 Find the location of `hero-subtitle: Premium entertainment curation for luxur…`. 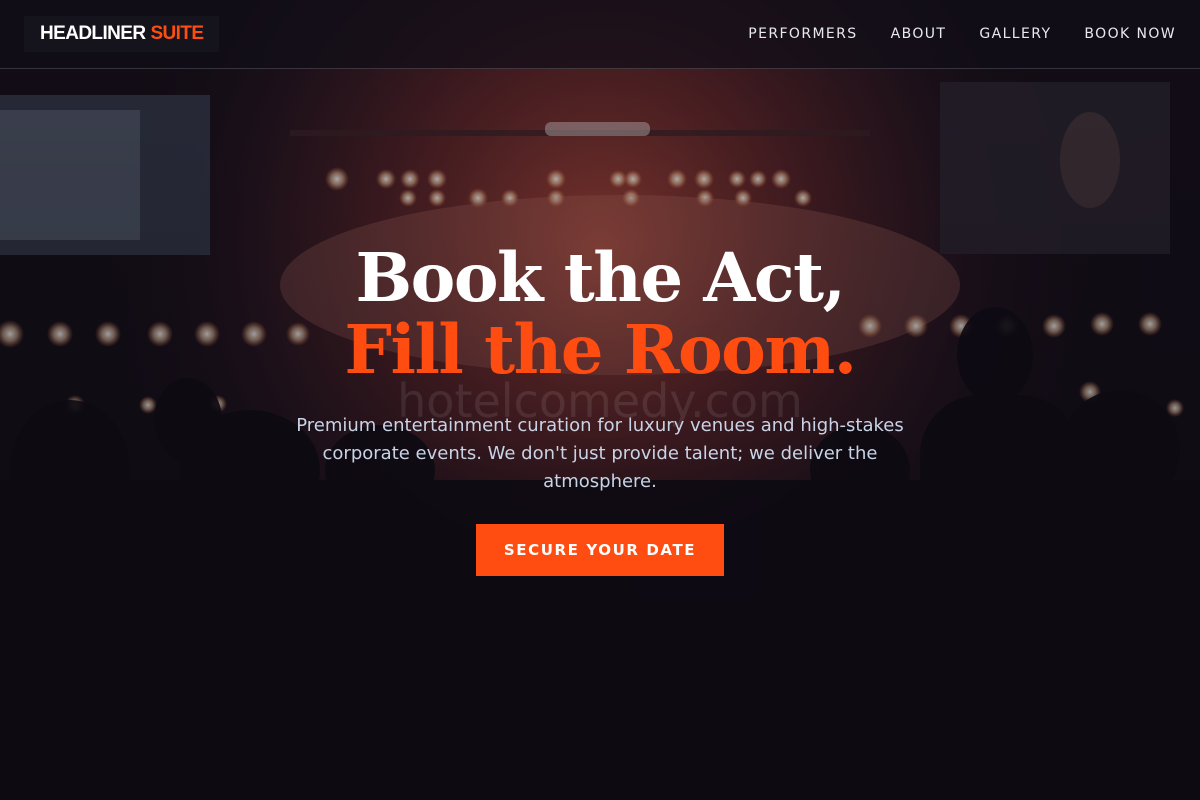

hero-subtitle: Premium entertainment curation for luxur… is located at coordinates (600, 453).